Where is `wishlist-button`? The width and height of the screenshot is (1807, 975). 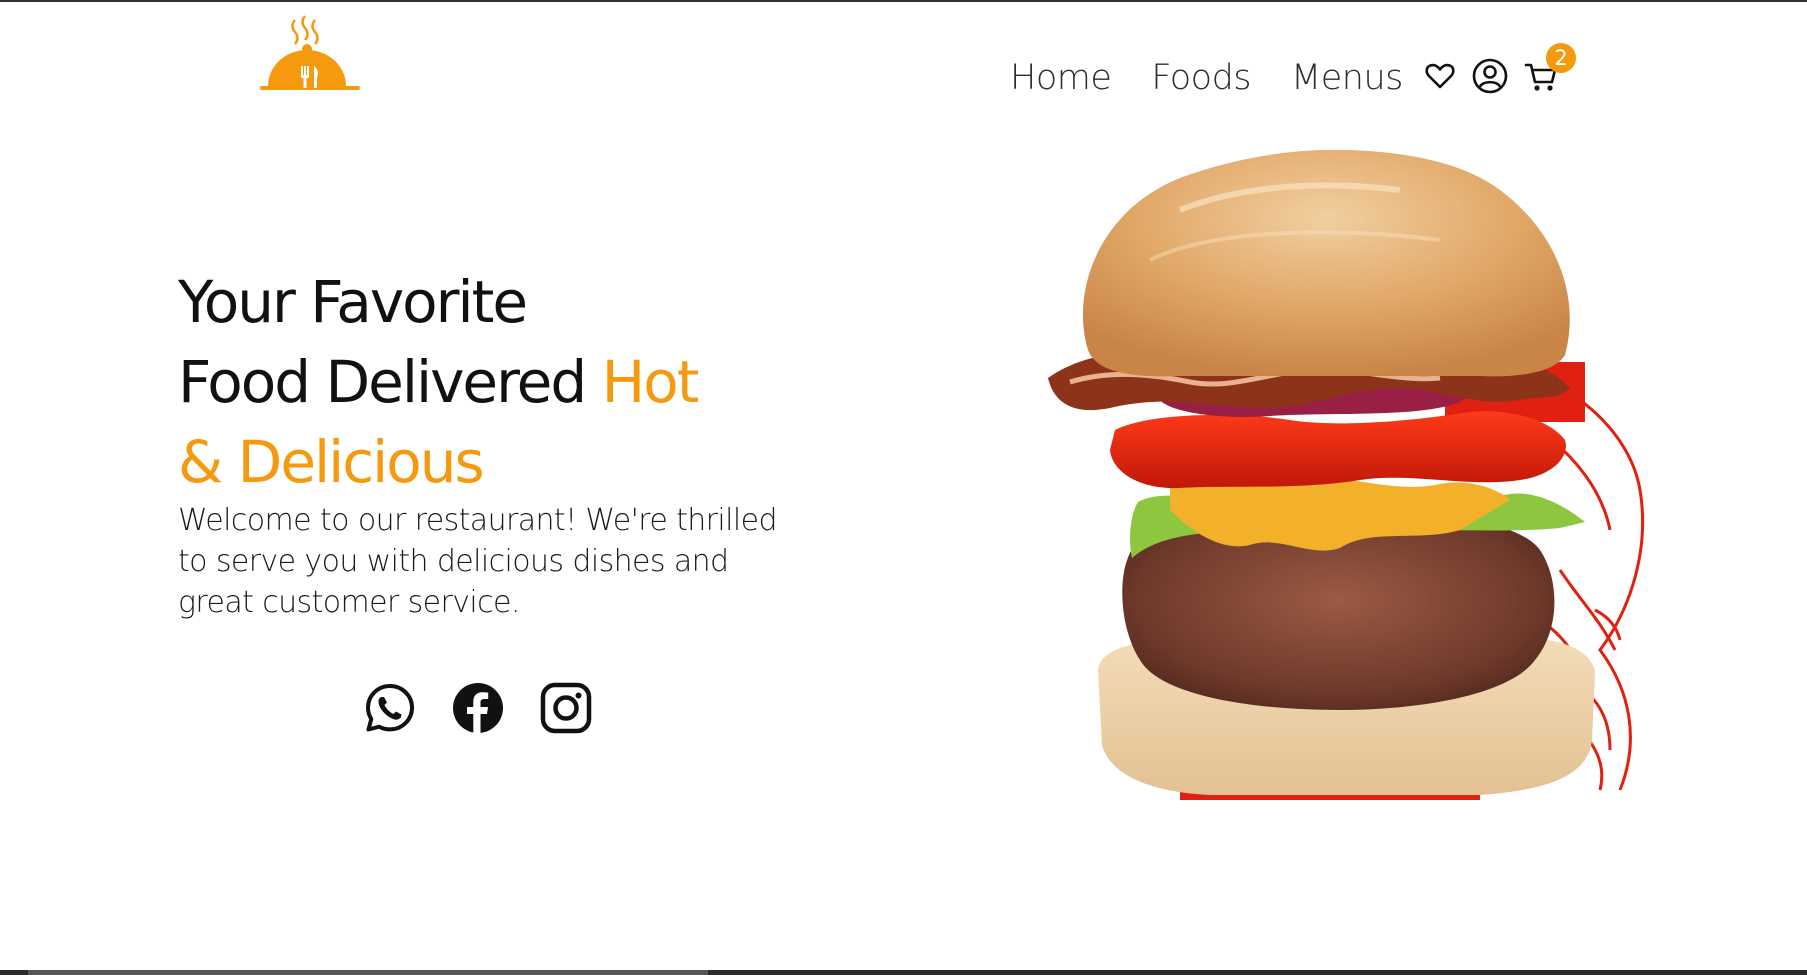 wishlist-button is located at coordinates (1440, 76).